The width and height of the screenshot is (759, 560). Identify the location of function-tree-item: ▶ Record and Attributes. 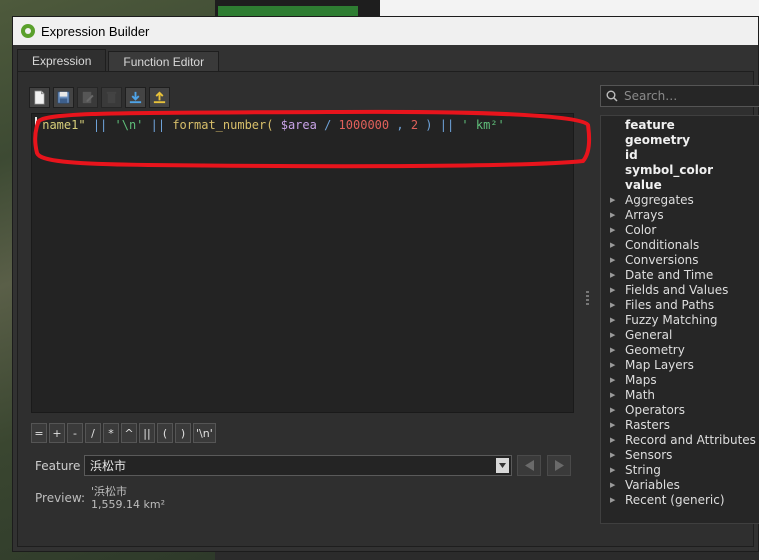
(680, 440).